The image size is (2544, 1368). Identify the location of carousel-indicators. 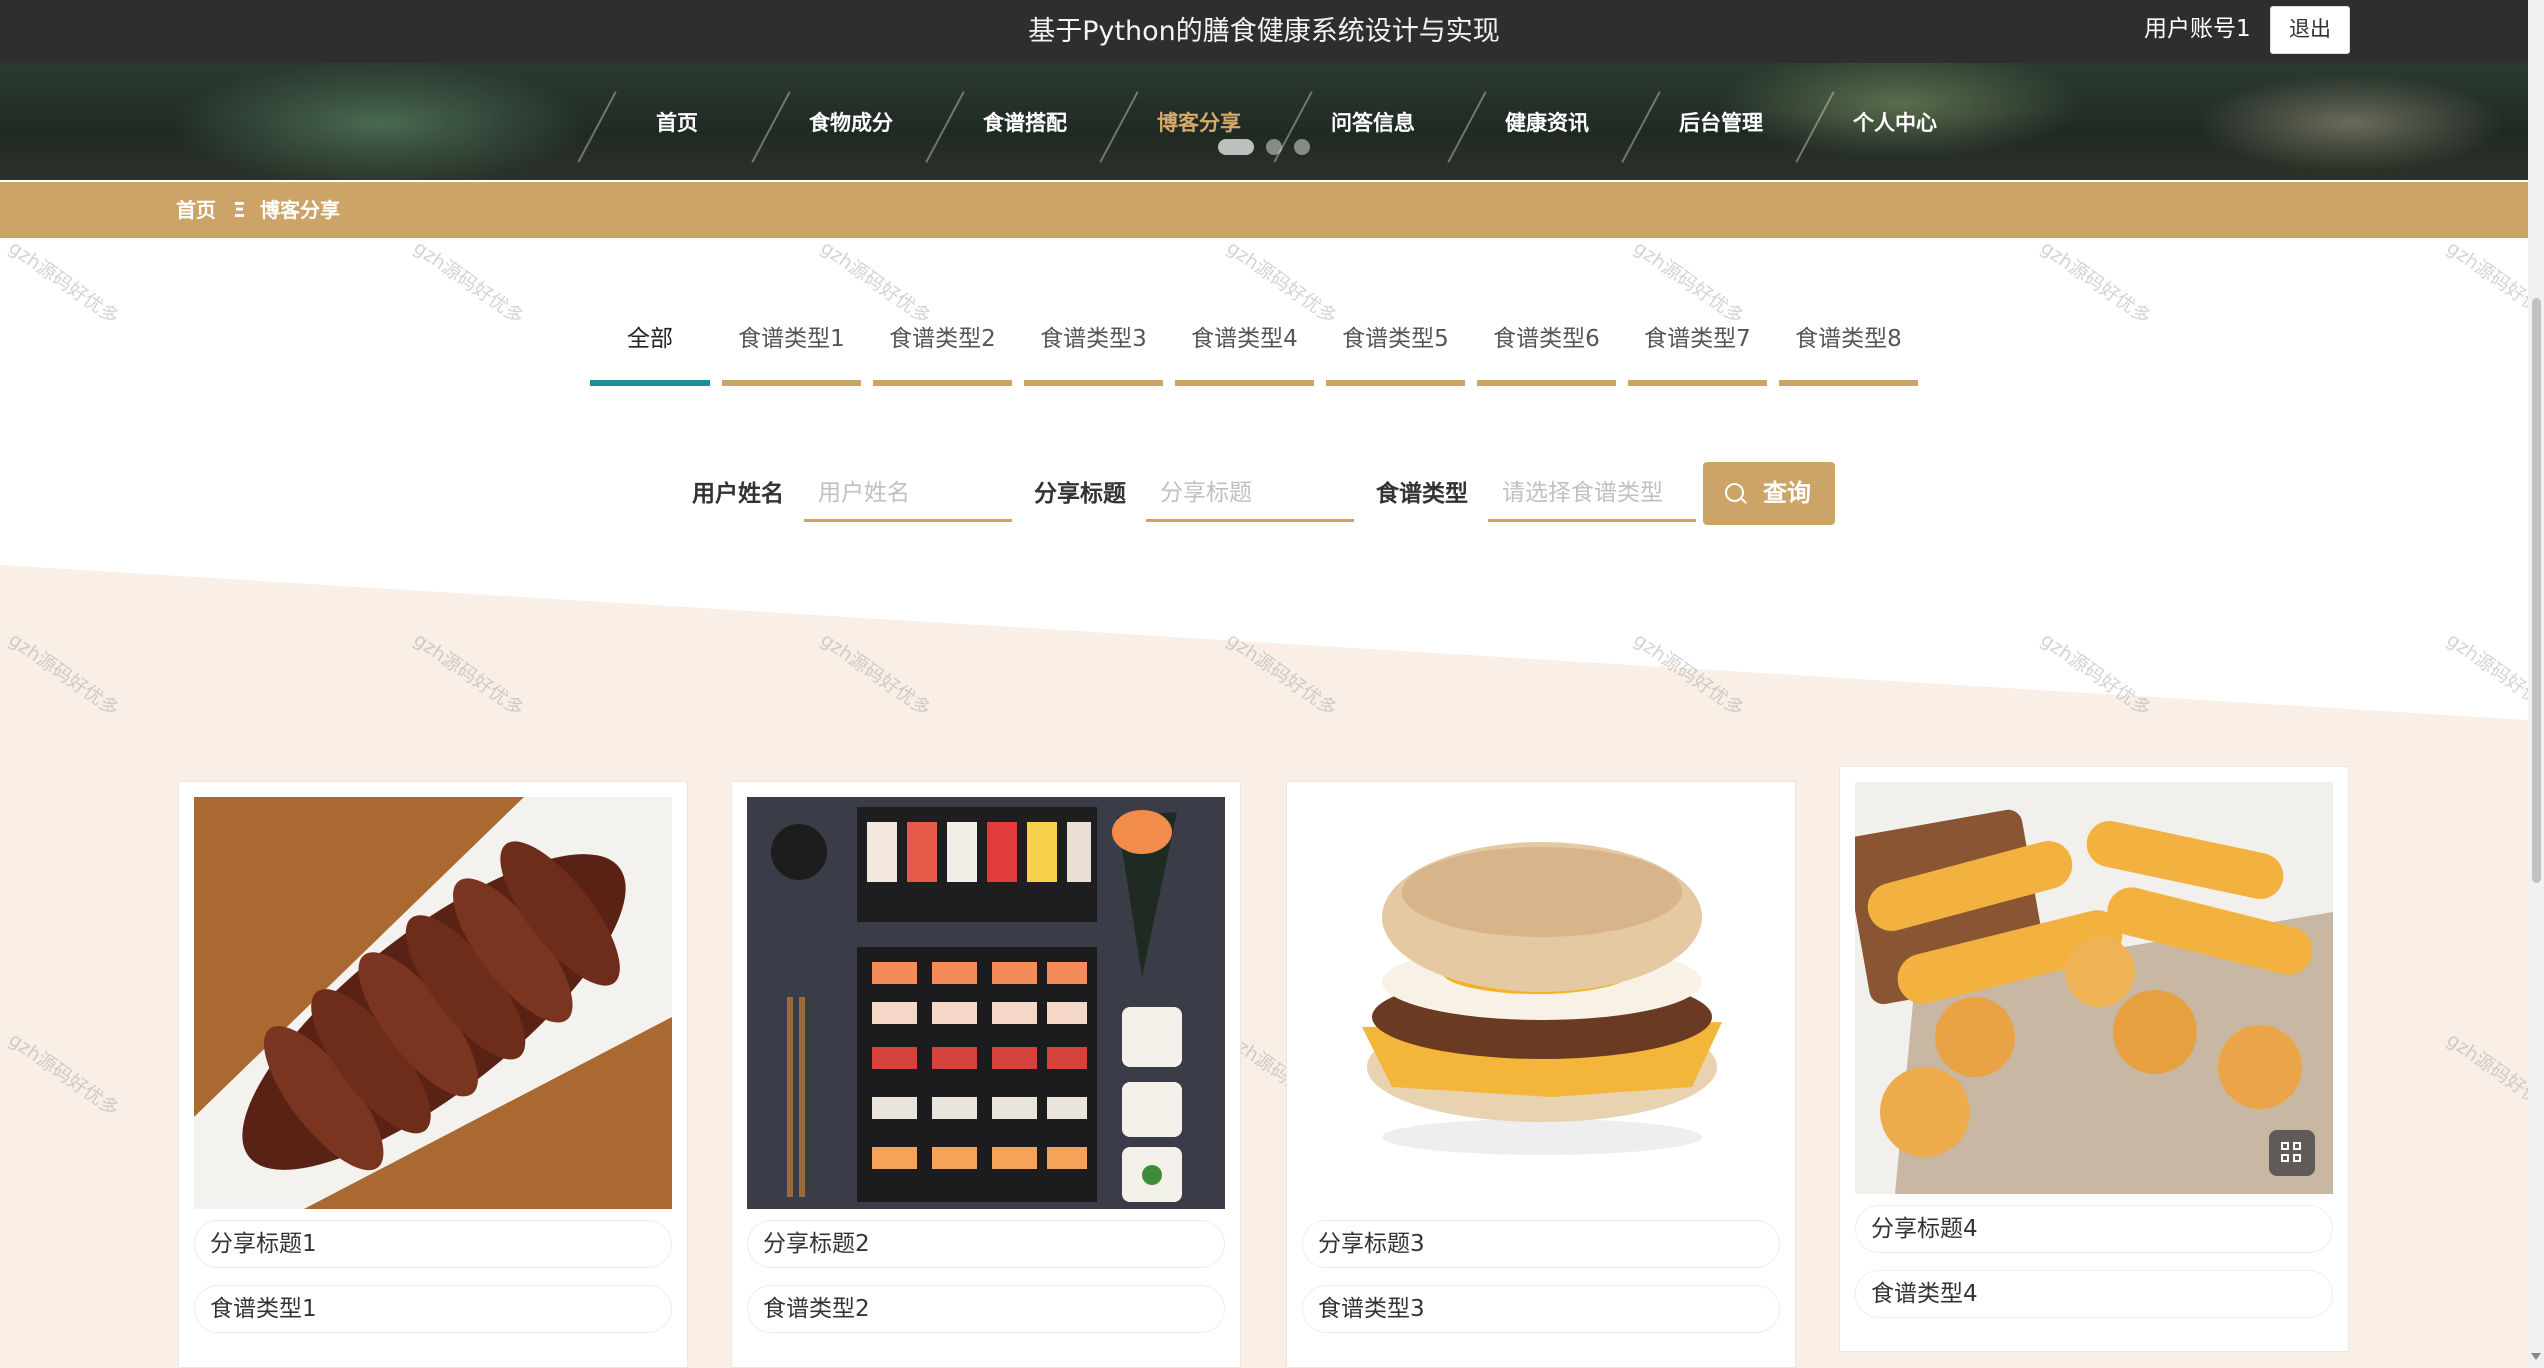
(1264, 147).